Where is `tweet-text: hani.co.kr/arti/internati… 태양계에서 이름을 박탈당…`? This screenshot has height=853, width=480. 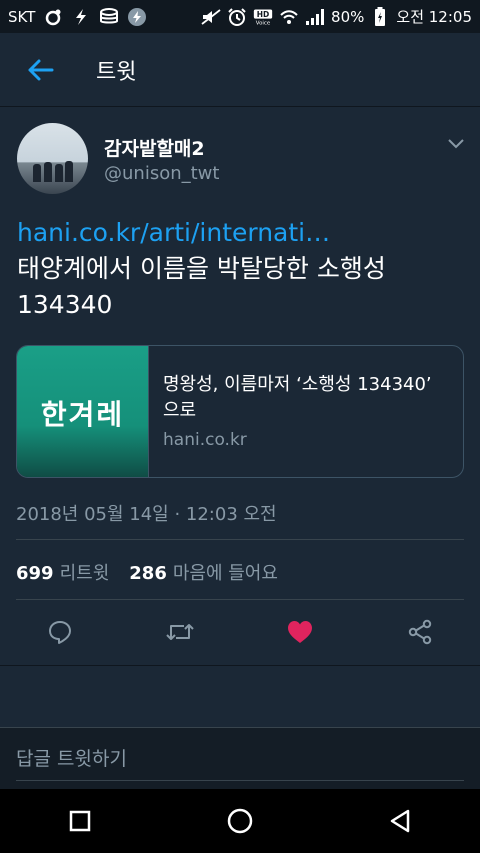
tweet-text: hani.co.kr/arti/internati… 태양계에서 이름을 박탈당… is located at coordinates (242, 269).